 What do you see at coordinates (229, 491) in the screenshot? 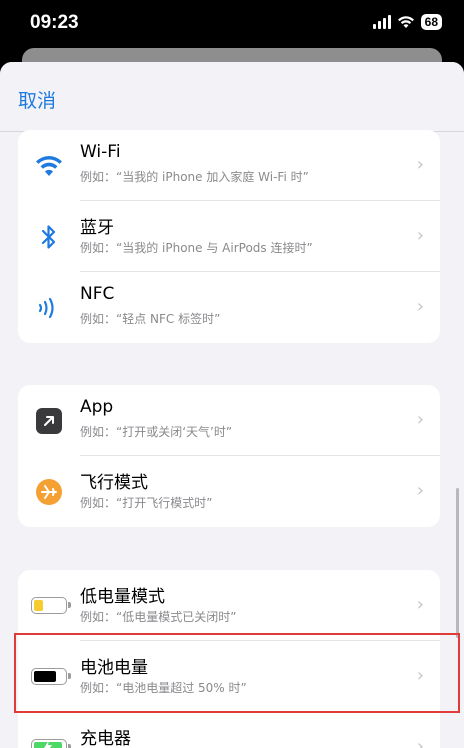
I see `row-airplane-mode: 飞行模式 例如：“打开飞行模式时” ›` at bounding box center [229, 491].